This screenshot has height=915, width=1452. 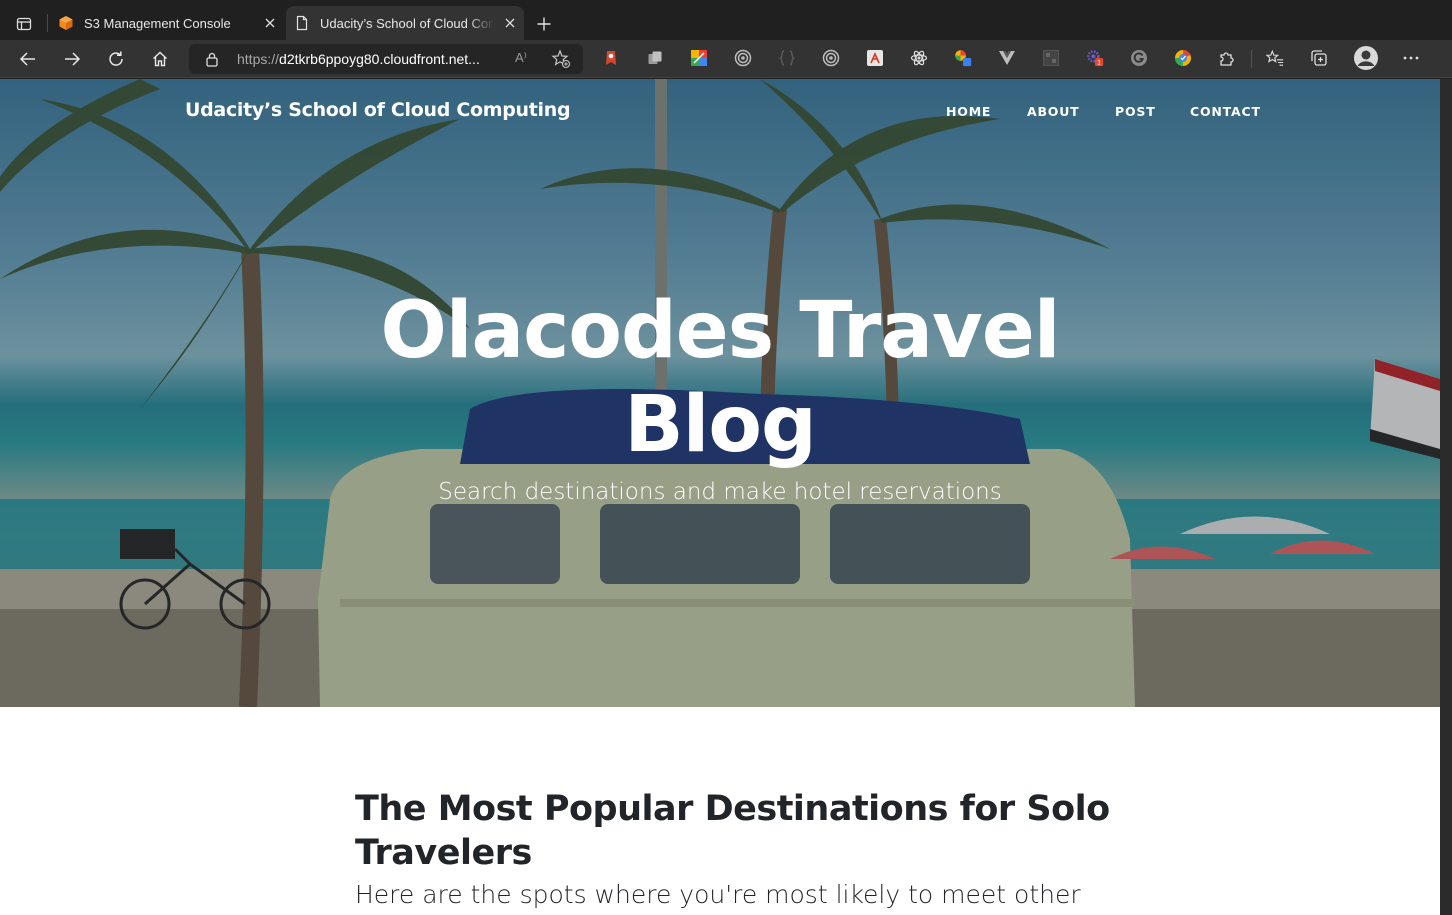 What do you see at coordinates (1183, 58) in the screenshot?
I see `chrome-check-extension-icon` at bounding box center [1183, 58].